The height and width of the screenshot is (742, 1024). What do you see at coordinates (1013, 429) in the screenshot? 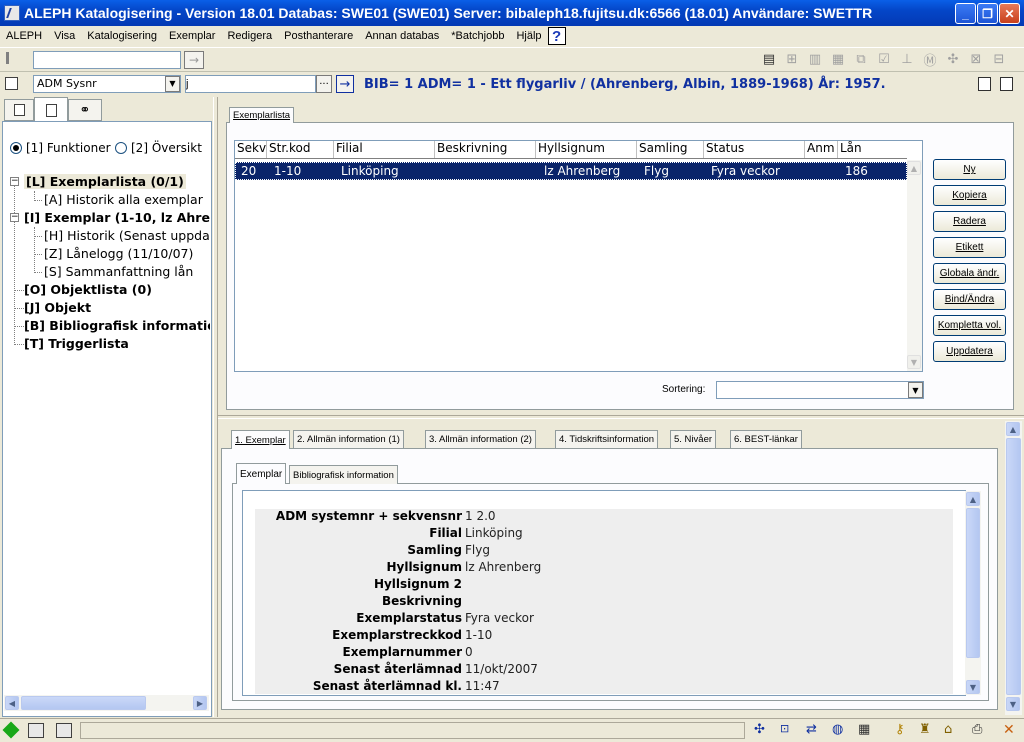
I see `outer-scroll-up-icon: ▲` at bounding box center [1013, 429].